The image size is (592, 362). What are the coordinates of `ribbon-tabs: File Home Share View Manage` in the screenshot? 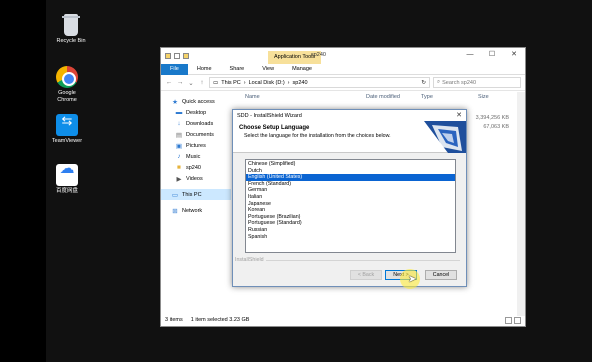 It's located at (343, 69).